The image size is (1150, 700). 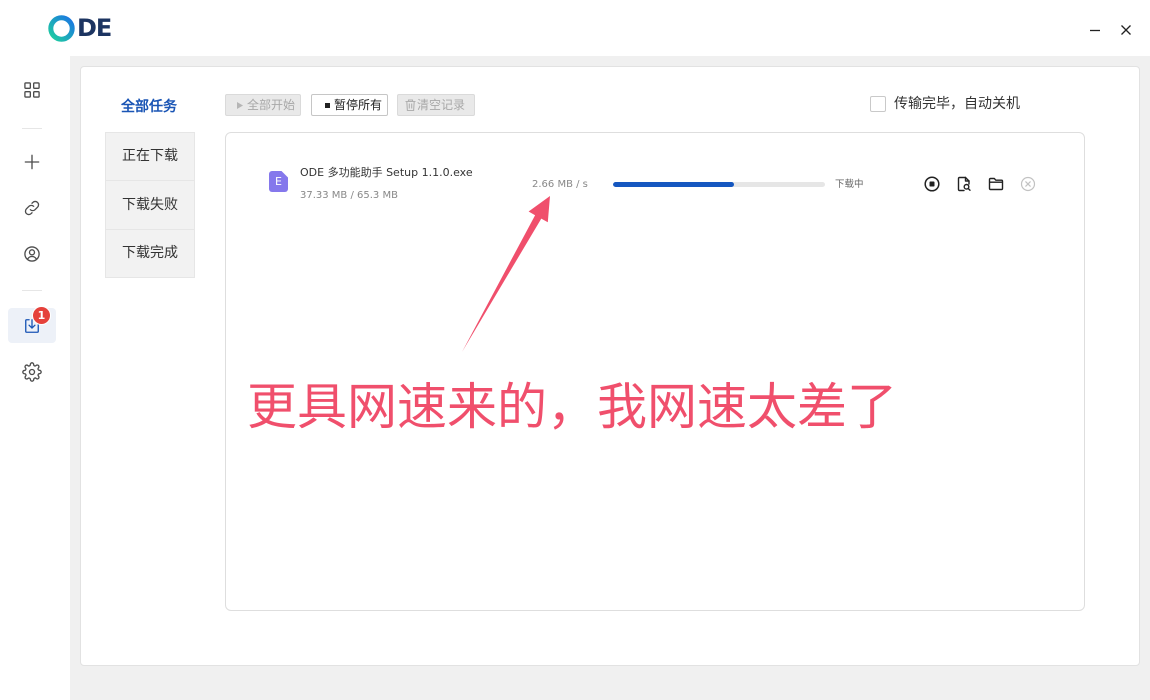 I want to click on download-count-badge: 1, so click(x=41, y=315).